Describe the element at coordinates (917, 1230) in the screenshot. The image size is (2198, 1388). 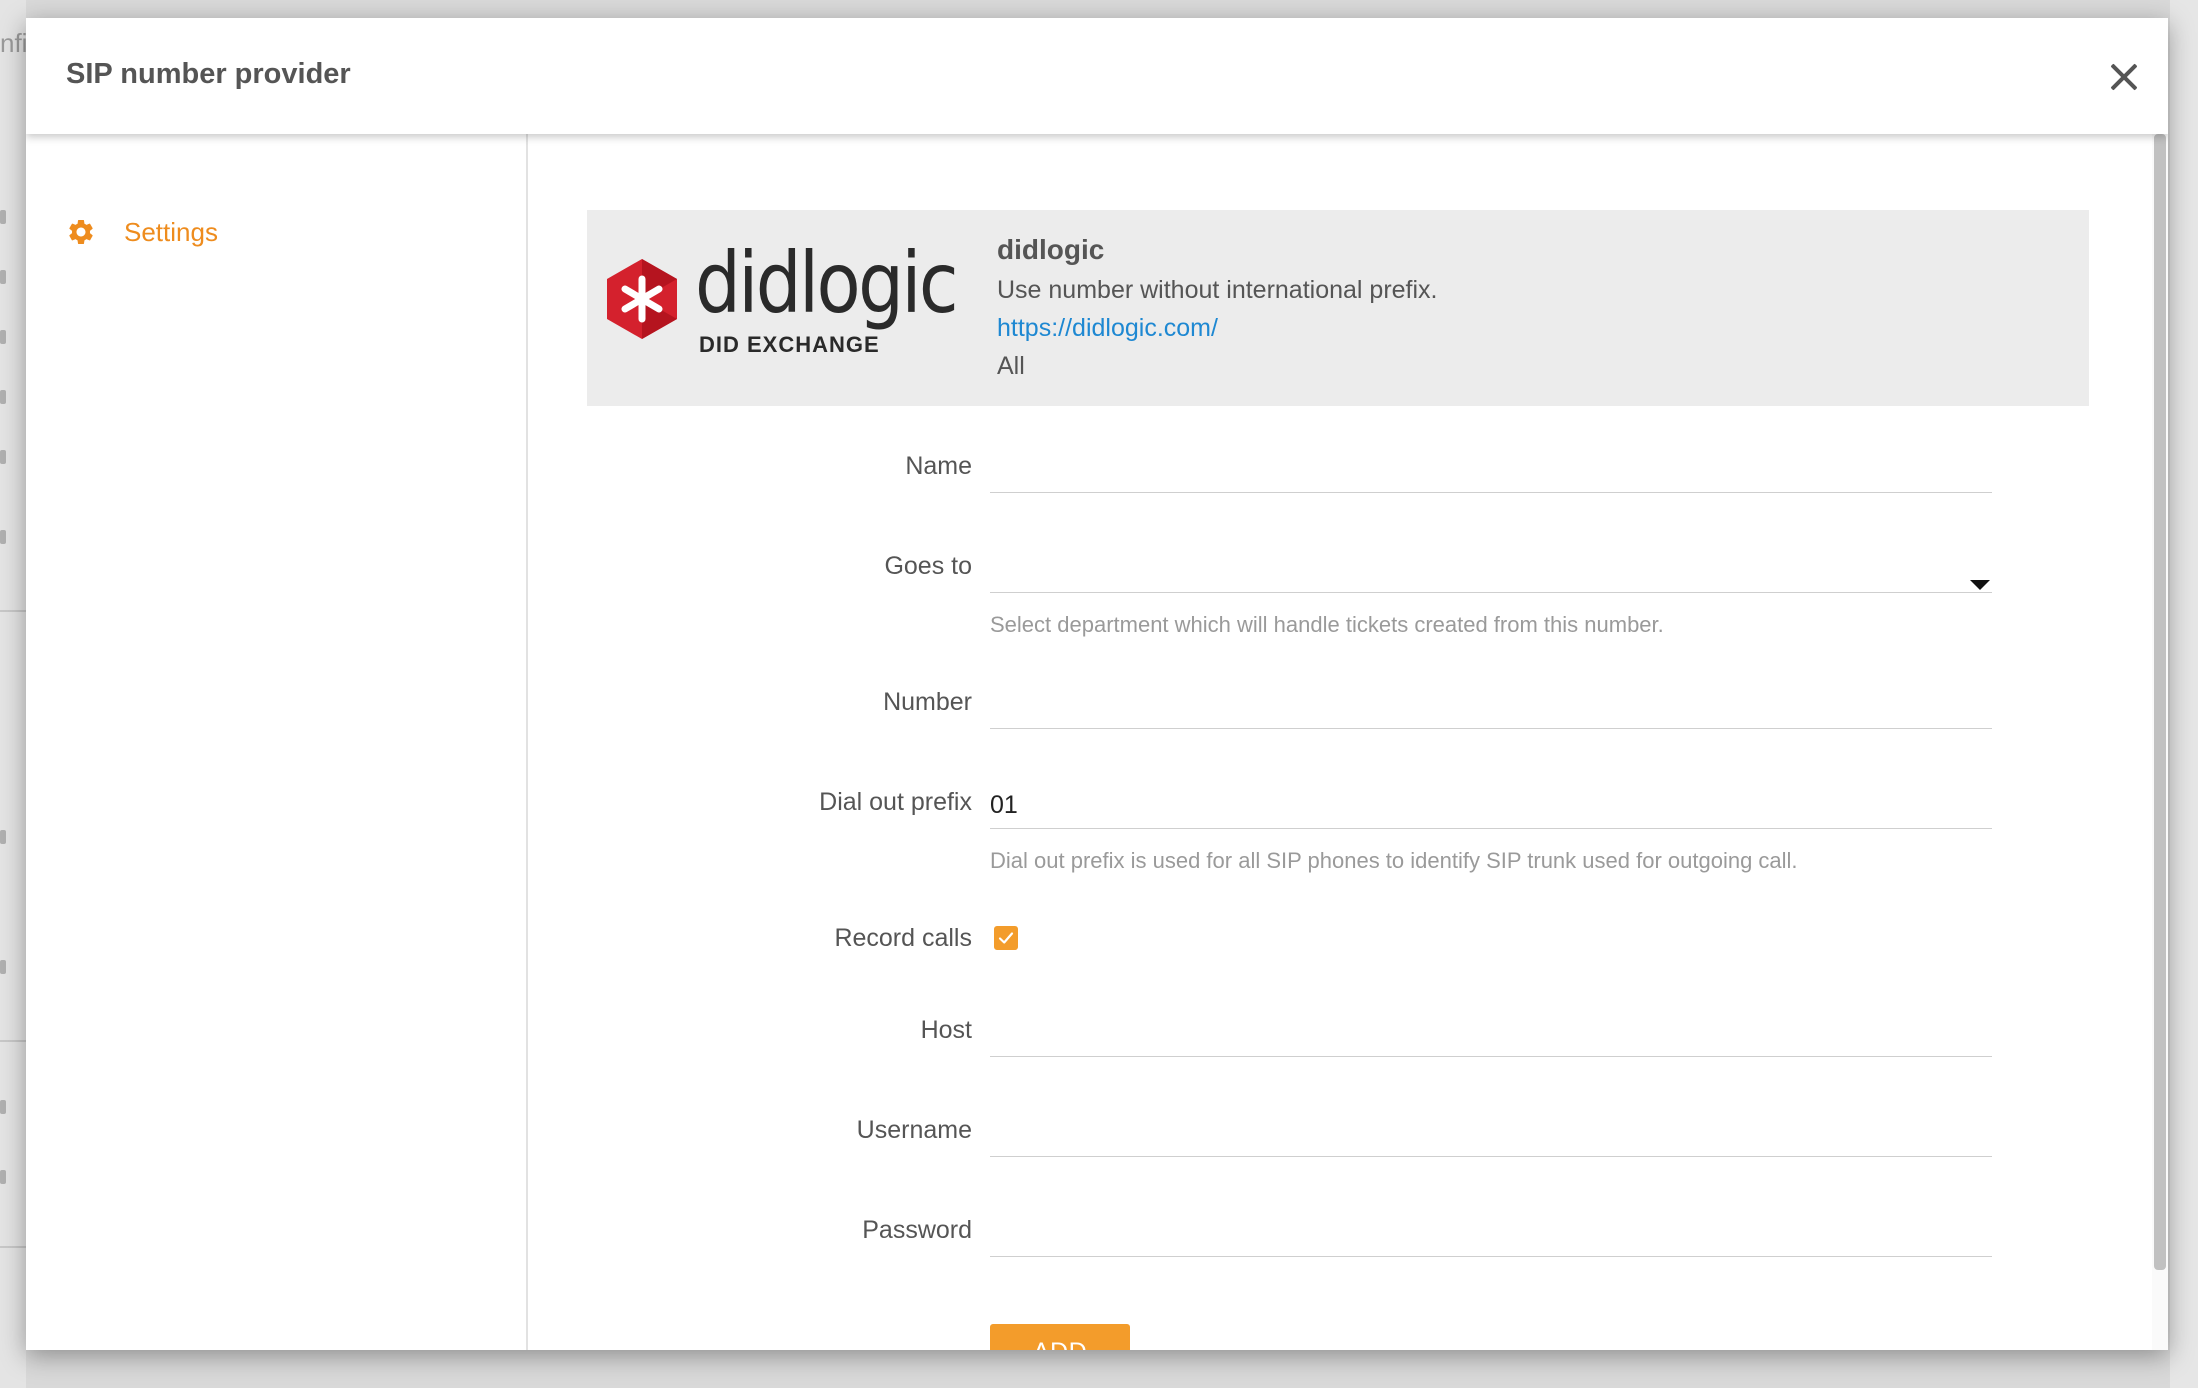
I see `password-label: Password` at that location.